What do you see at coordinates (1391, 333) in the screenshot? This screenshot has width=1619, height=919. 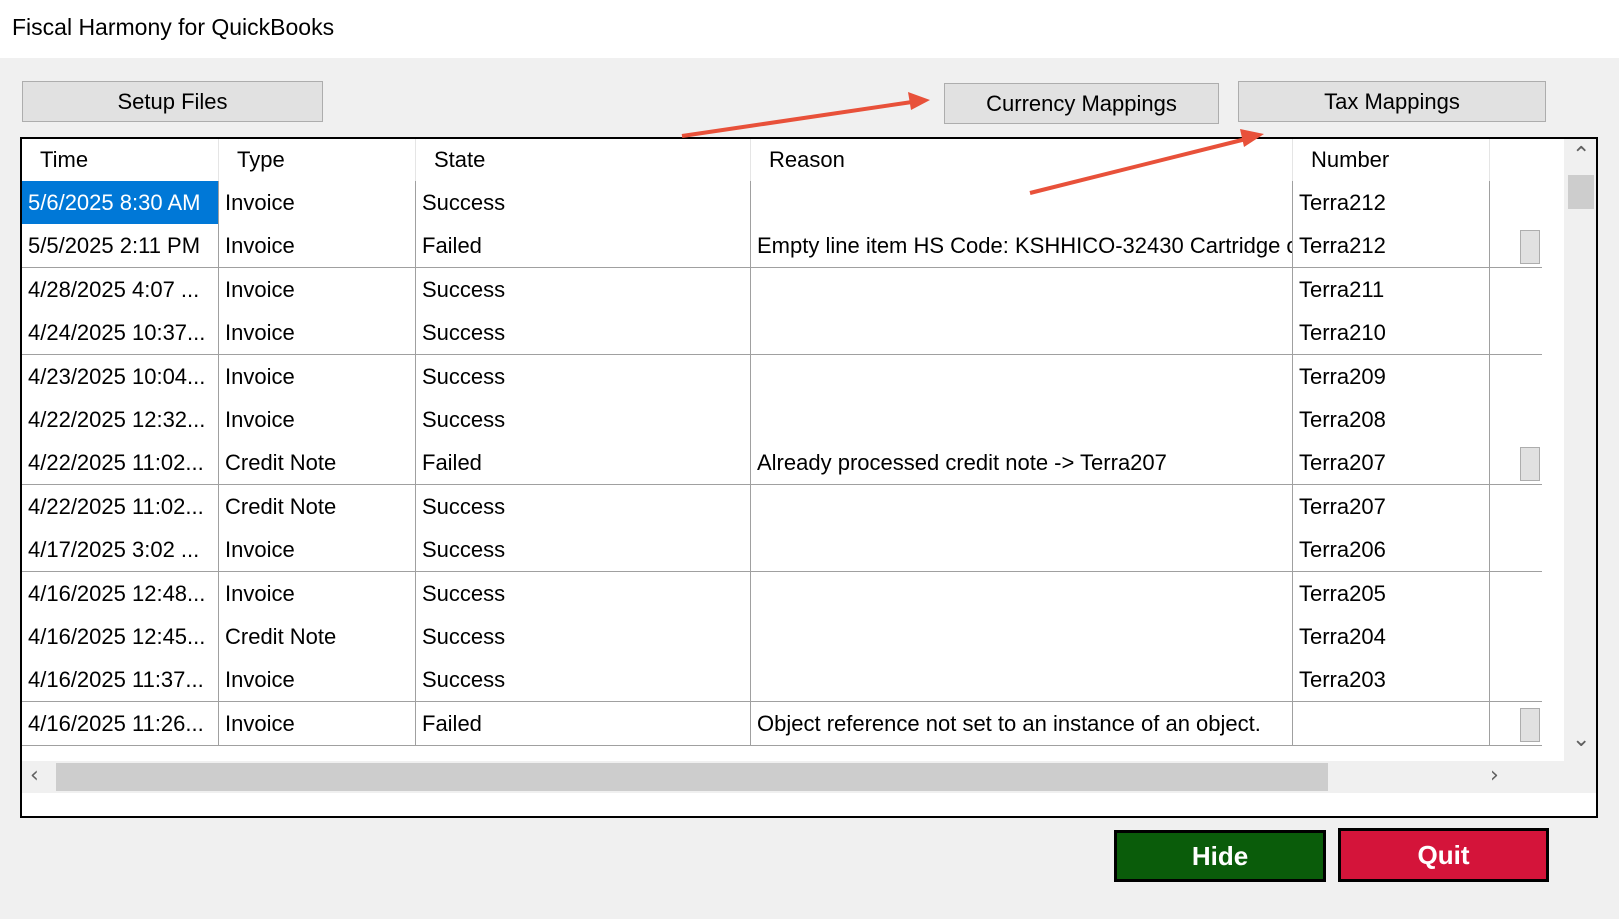 I see `cell-number: Terra210` at bounding box center [1391, 333].